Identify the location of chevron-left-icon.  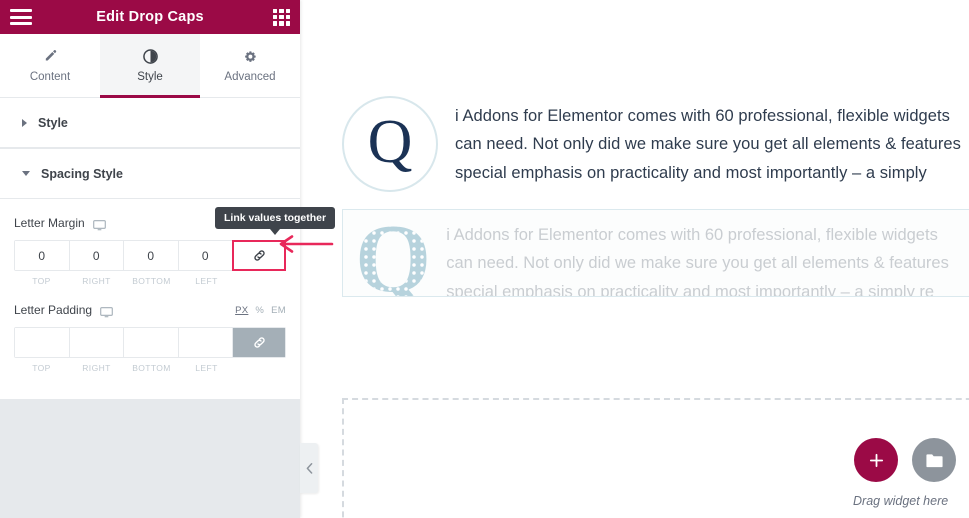
(309, 468).